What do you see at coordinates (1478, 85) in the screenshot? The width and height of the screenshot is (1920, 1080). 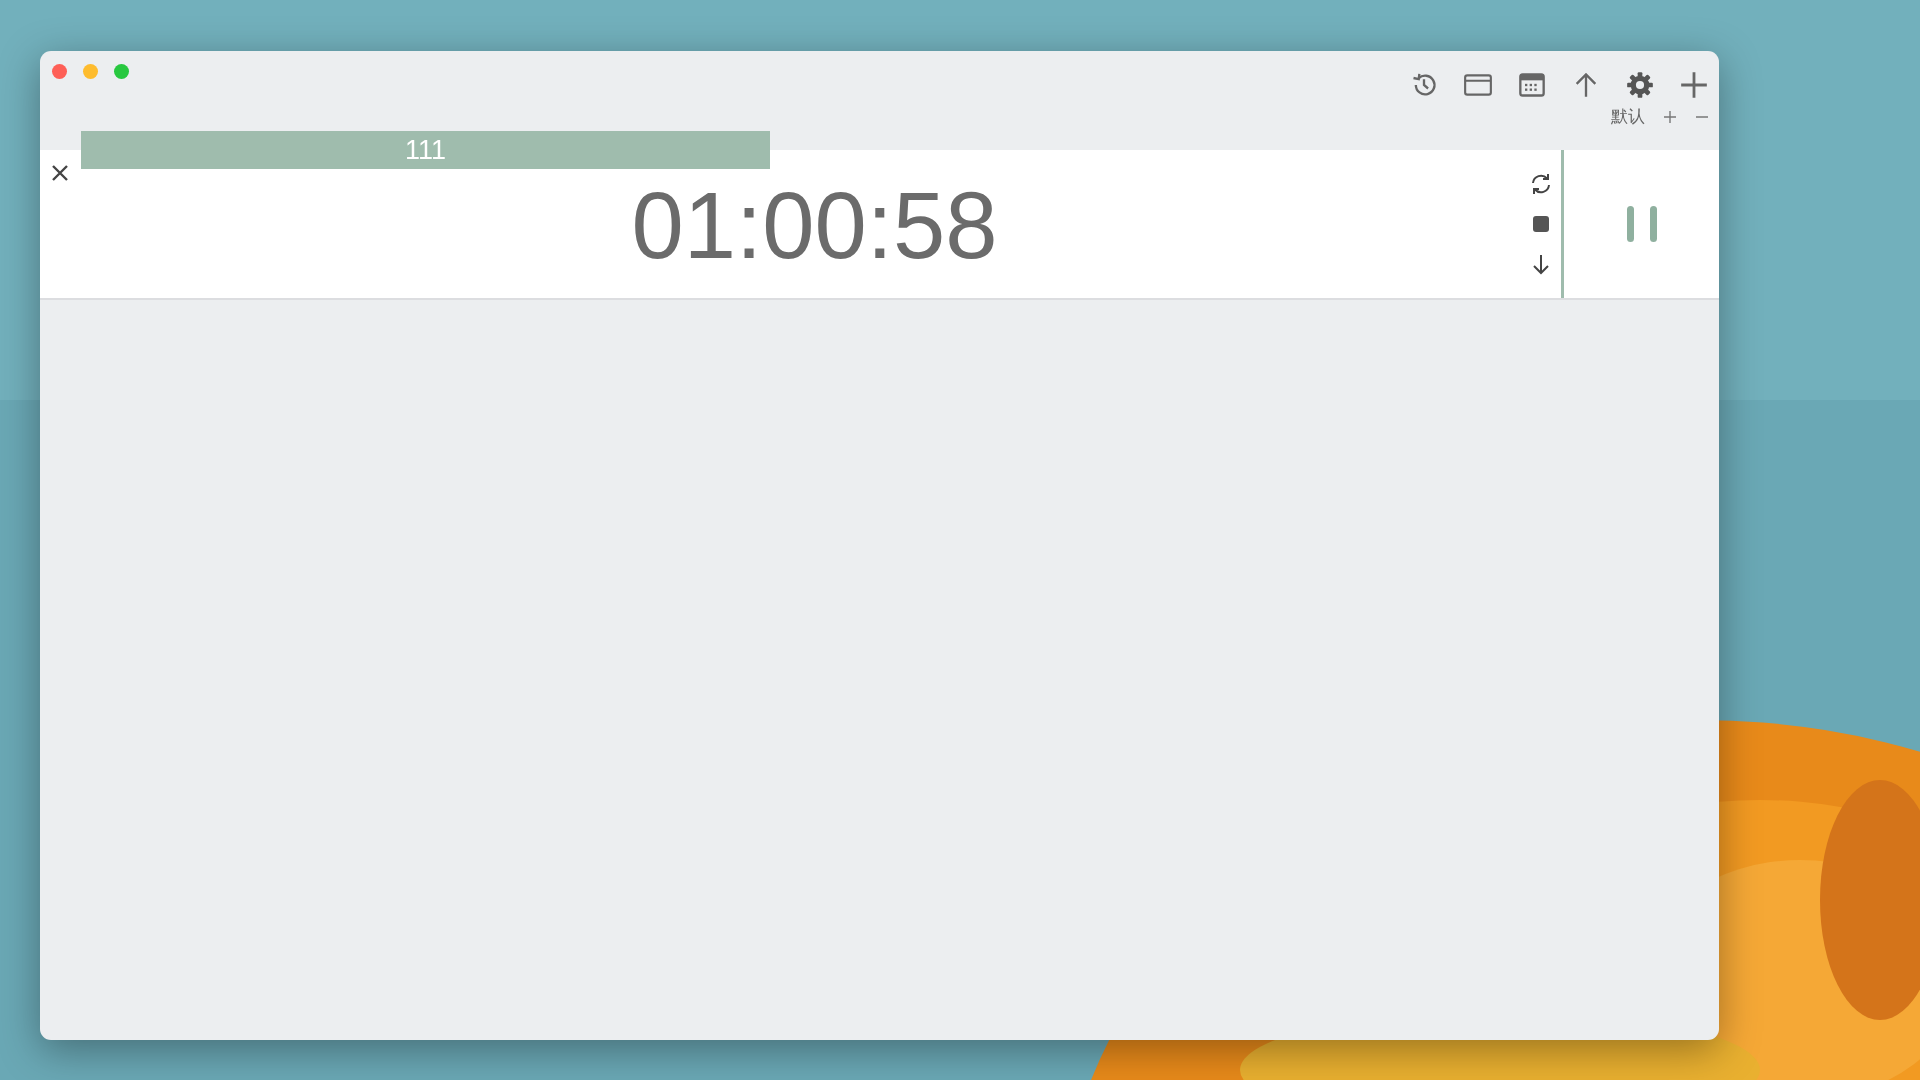 I see `window-icon` at bounding box center [1478, 85].